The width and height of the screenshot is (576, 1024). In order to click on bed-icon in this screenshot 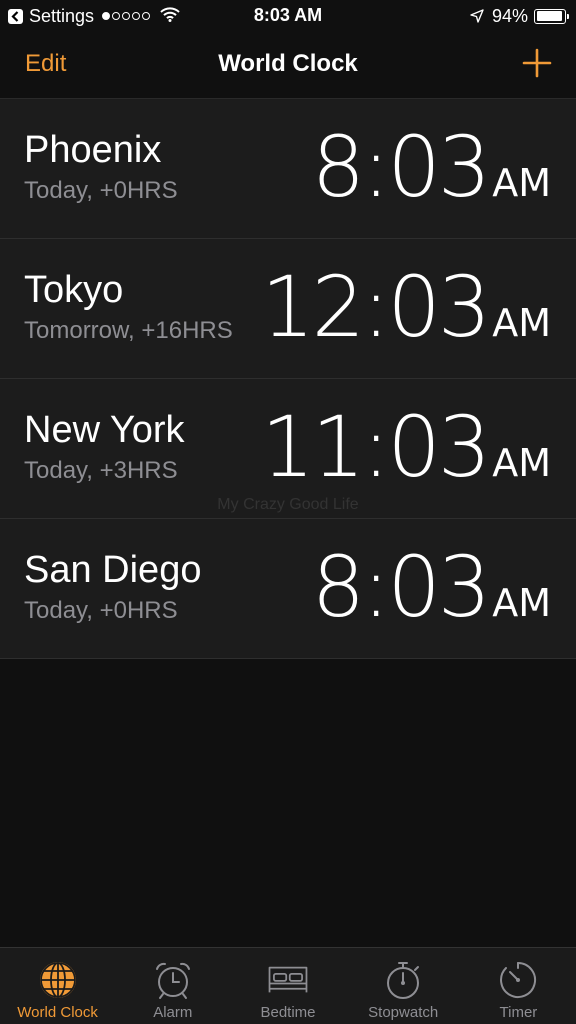, I will do `click(288, 980)`.